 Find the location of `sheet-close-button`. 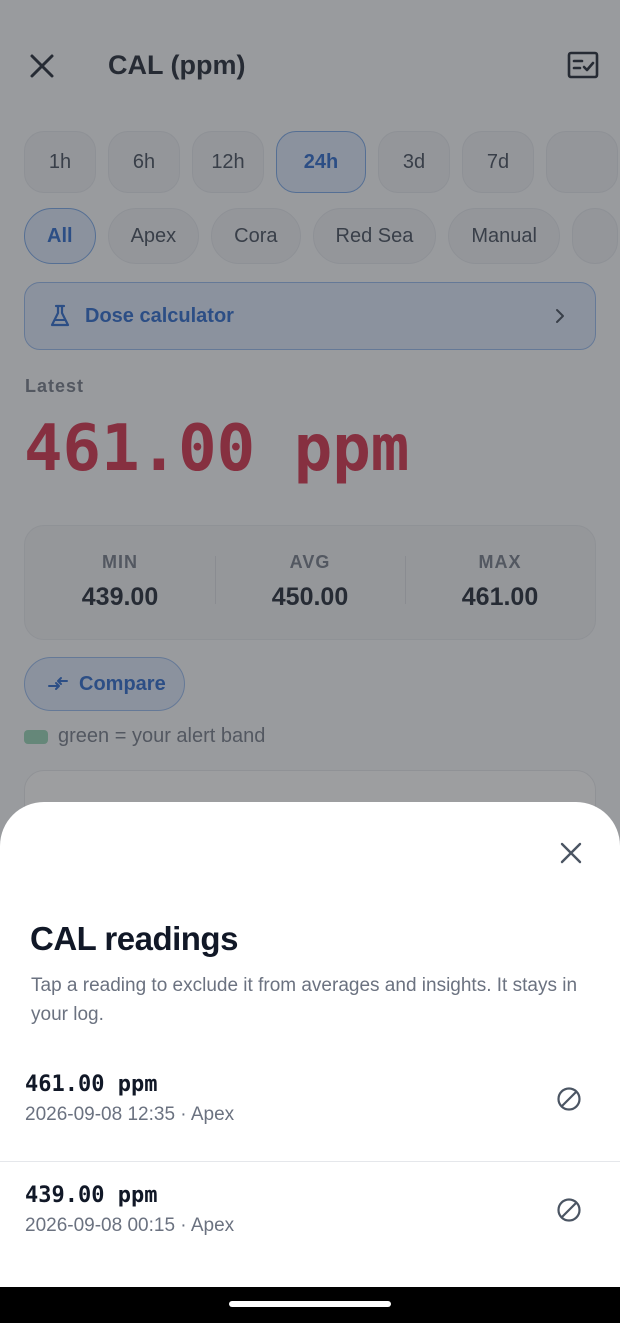

sheet-close-button is located at coordinates (571, 853).